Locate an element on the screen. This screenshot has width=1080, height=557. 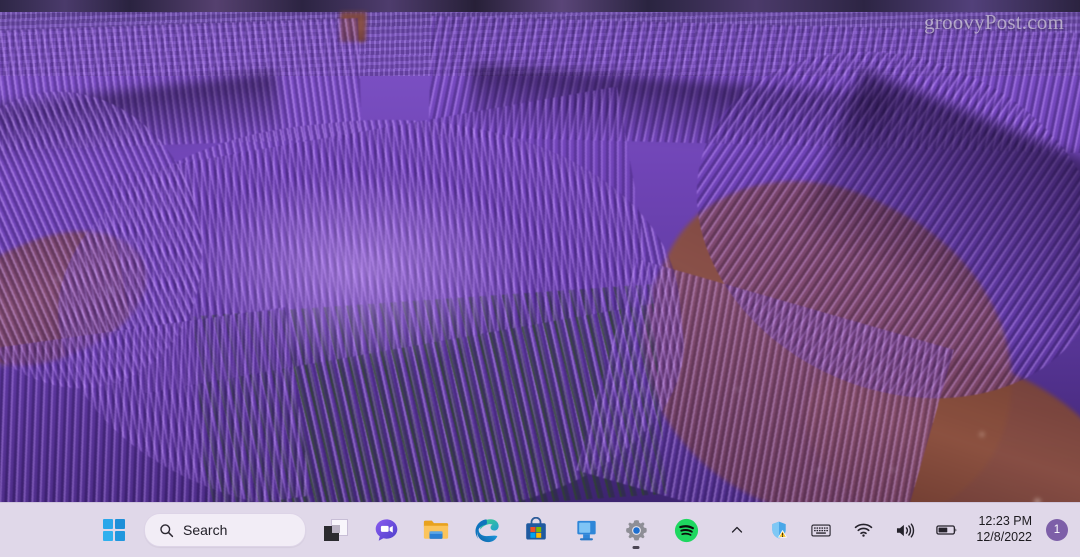
tray-item-touch-keyboard is located at coordinates (821, 530).